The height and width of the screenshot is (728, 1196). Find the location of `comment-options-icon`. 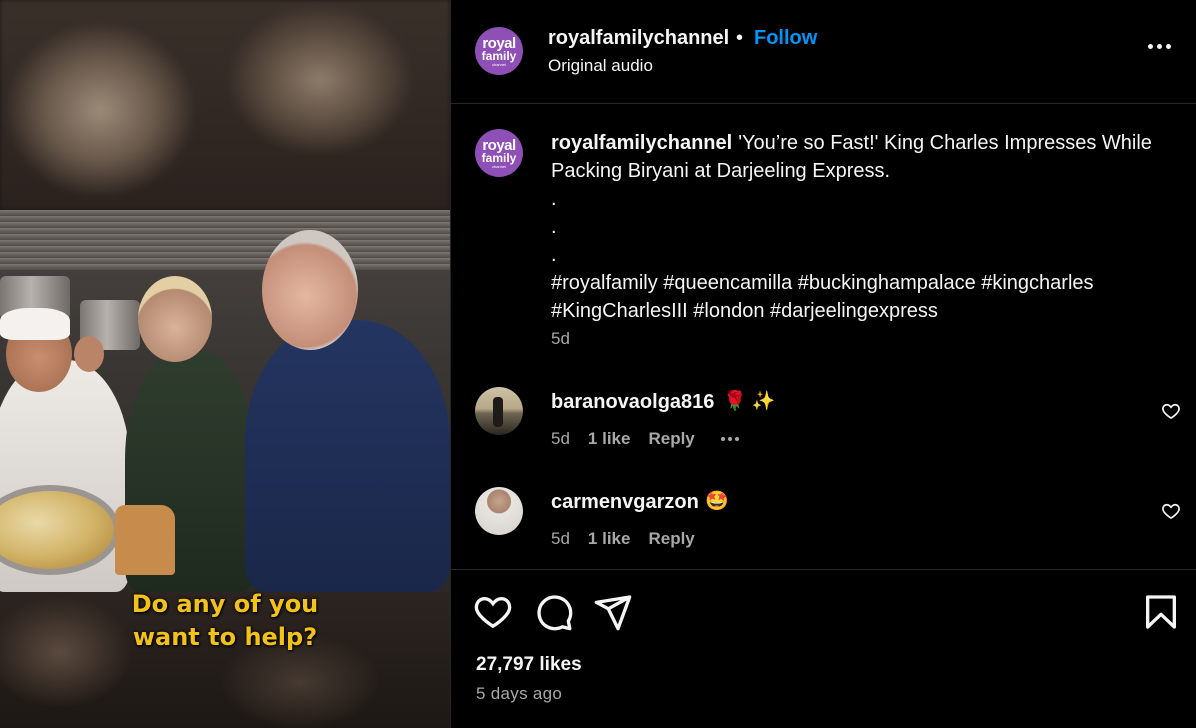

comment-options-icon is located at coordinates (729, 439).